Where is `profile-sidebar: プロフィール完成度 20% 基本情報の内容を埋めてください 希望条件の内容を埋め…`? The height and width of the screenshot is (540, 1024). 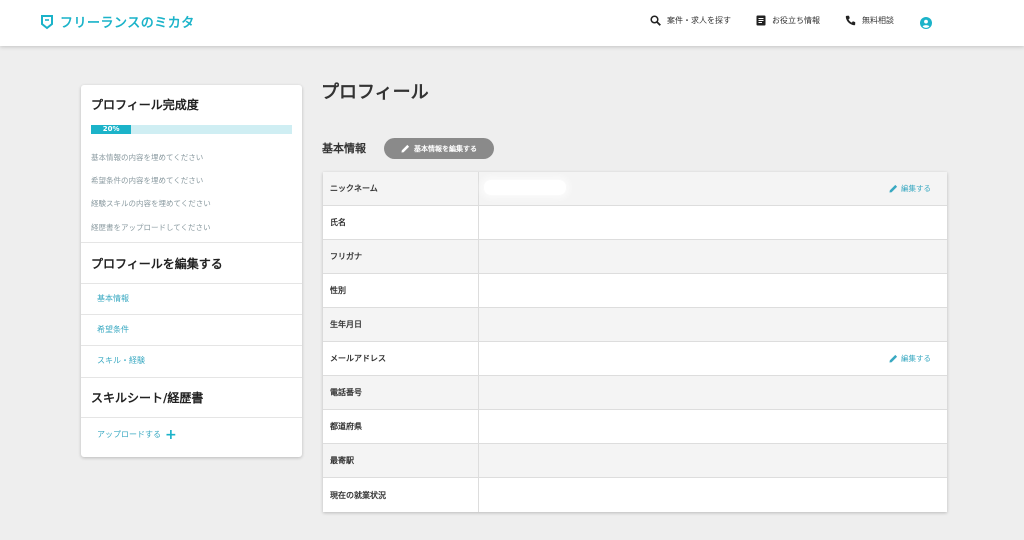 profile-sidebar: プロフィール完成度 20% 基本情報の内容を埋めてください 希望条件の内容を埋め… is located at coordinates (191, 271).